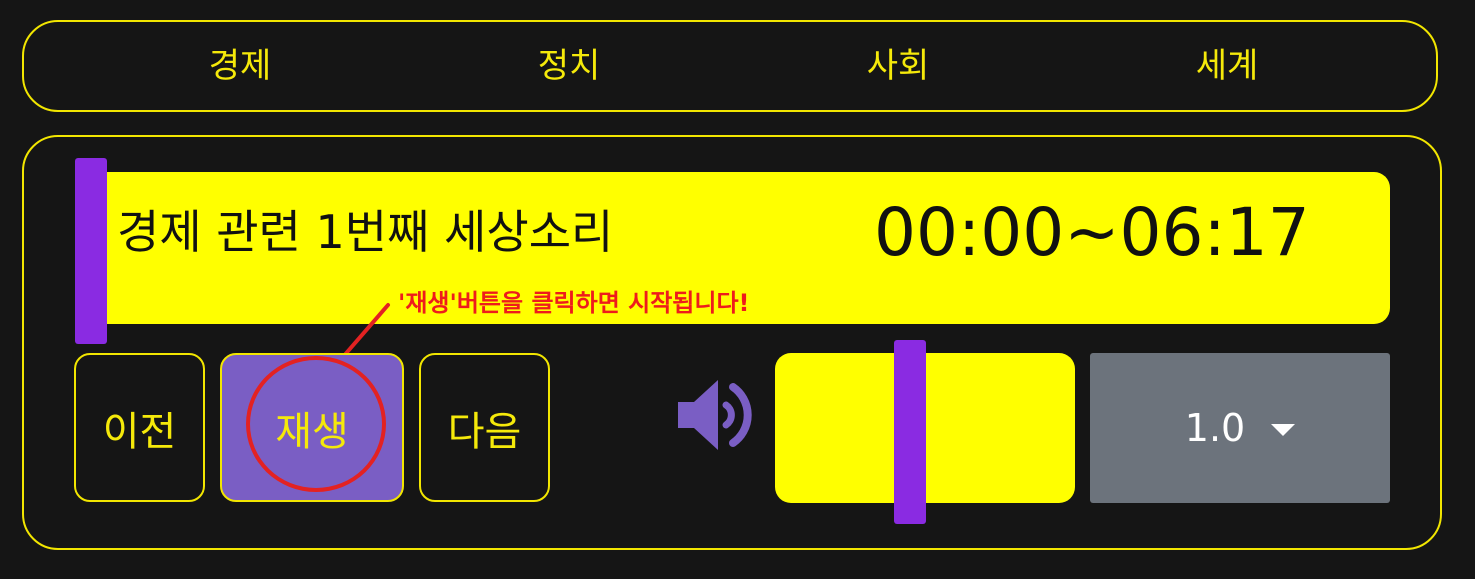 The image size is (1475, 579). I want to click on caret-down-icon, so click(1283, 430).